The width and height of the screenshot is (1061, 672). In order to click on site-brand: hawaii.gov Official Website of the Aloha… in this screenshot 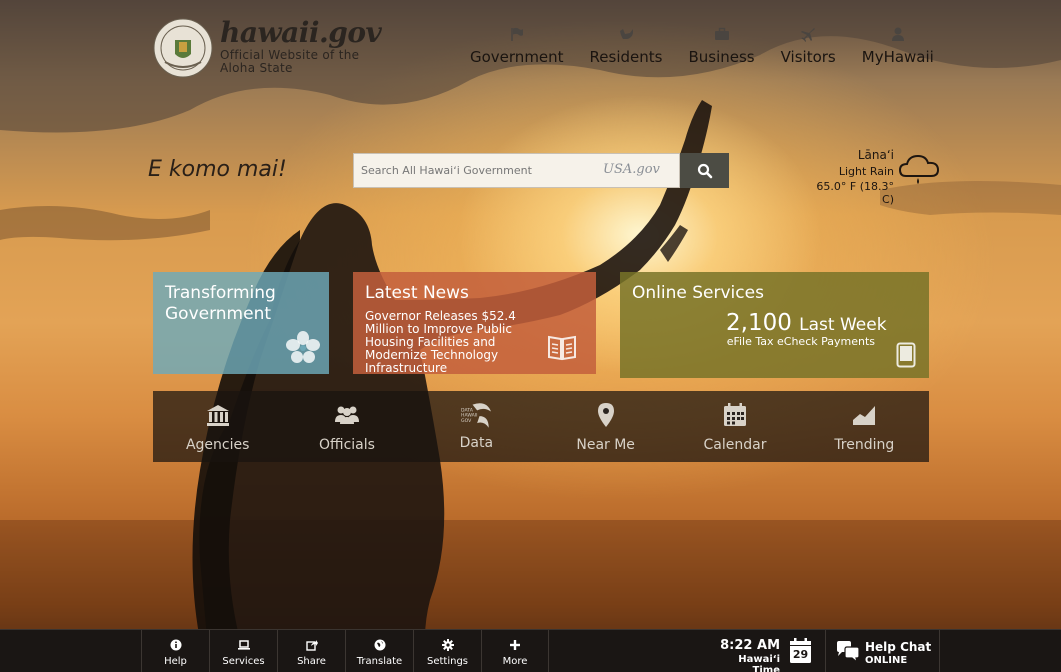, I will do `click(301, 45)`.